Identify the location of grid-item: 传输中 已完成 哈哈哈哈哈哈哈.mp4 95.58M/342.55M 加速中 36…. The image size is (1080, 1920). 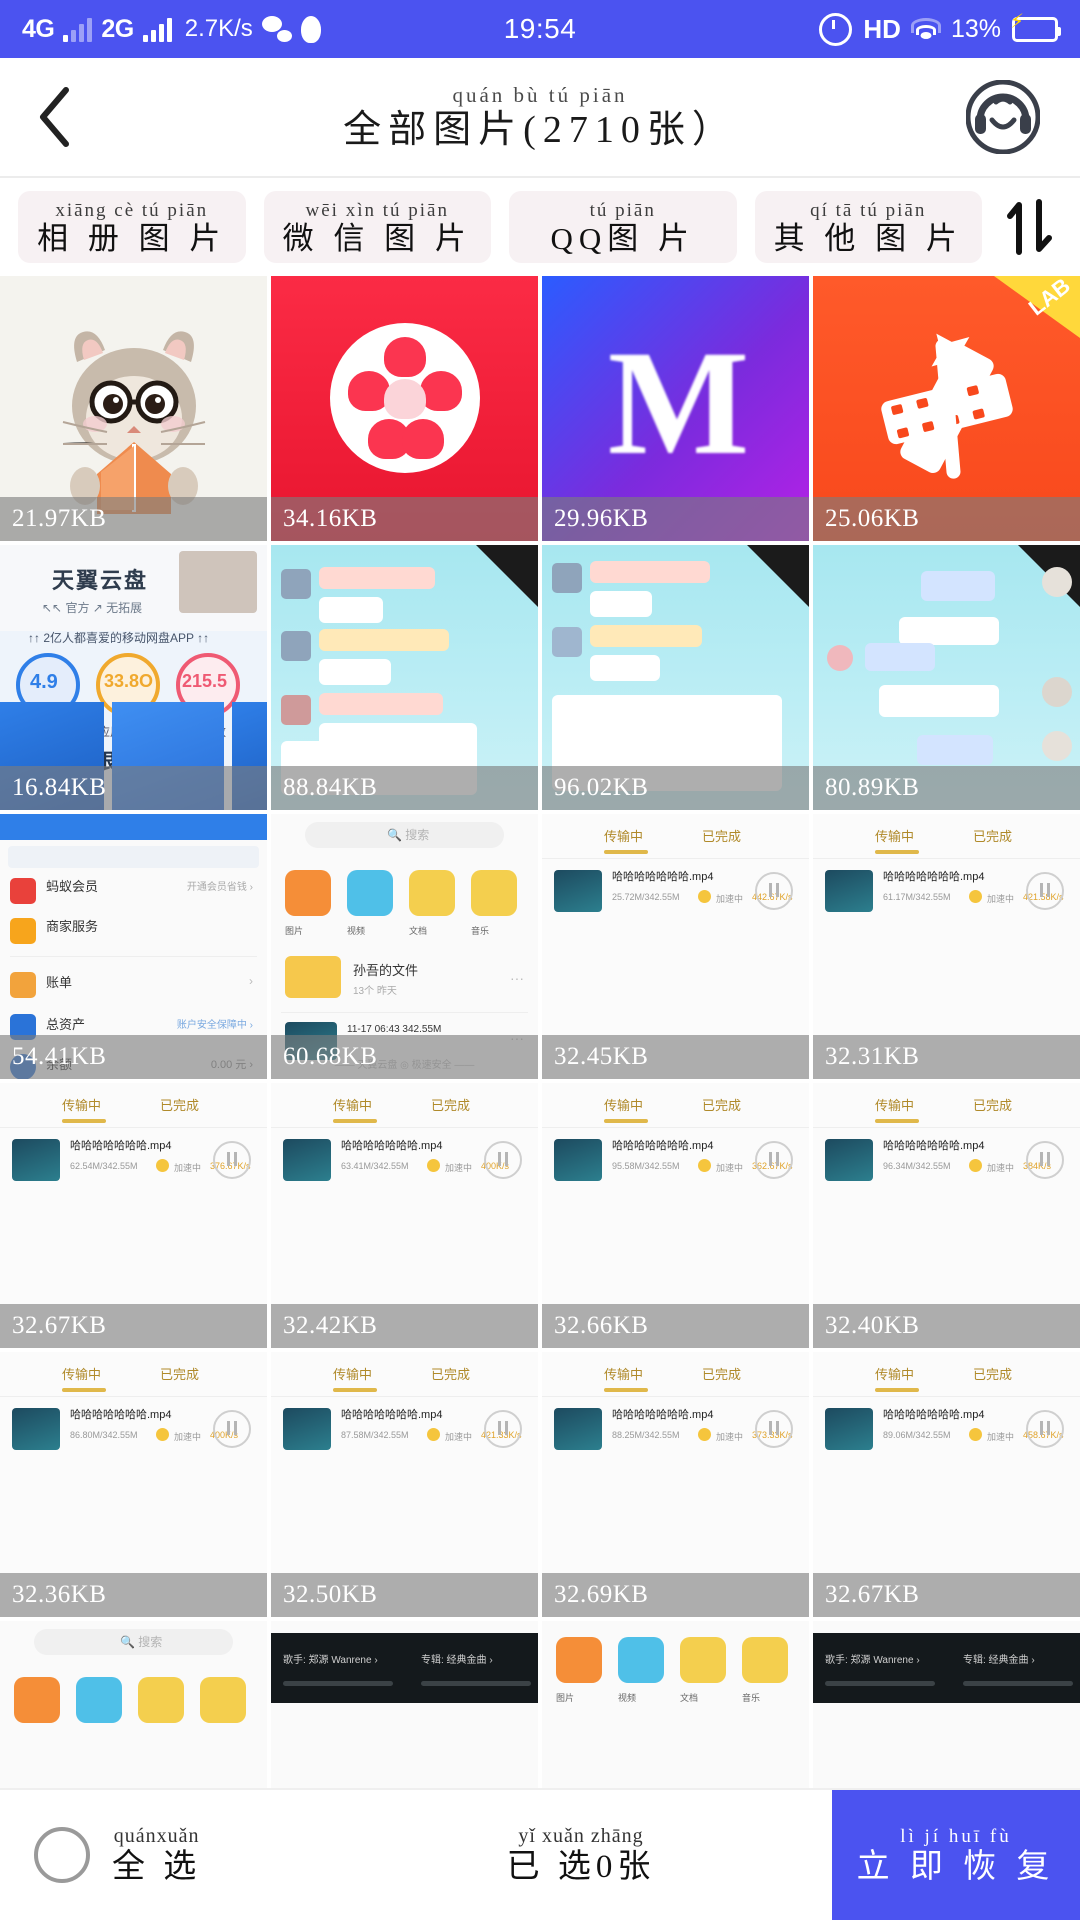
(675, 1215).